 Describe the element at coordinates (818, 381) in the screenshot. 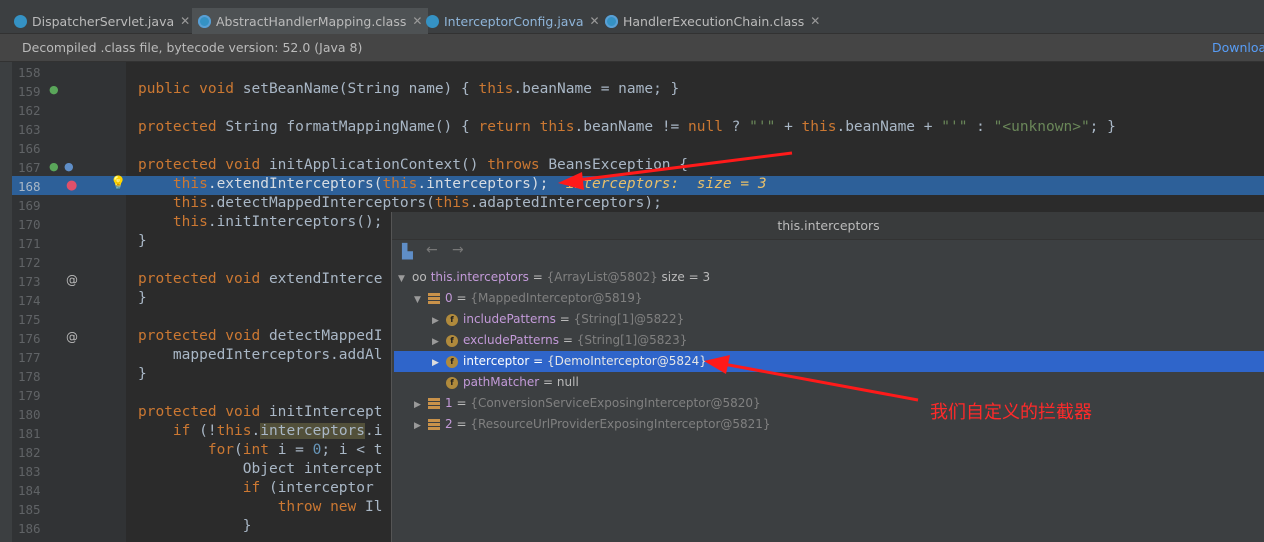

I see `arrow-to-interceptor-field` at that location.